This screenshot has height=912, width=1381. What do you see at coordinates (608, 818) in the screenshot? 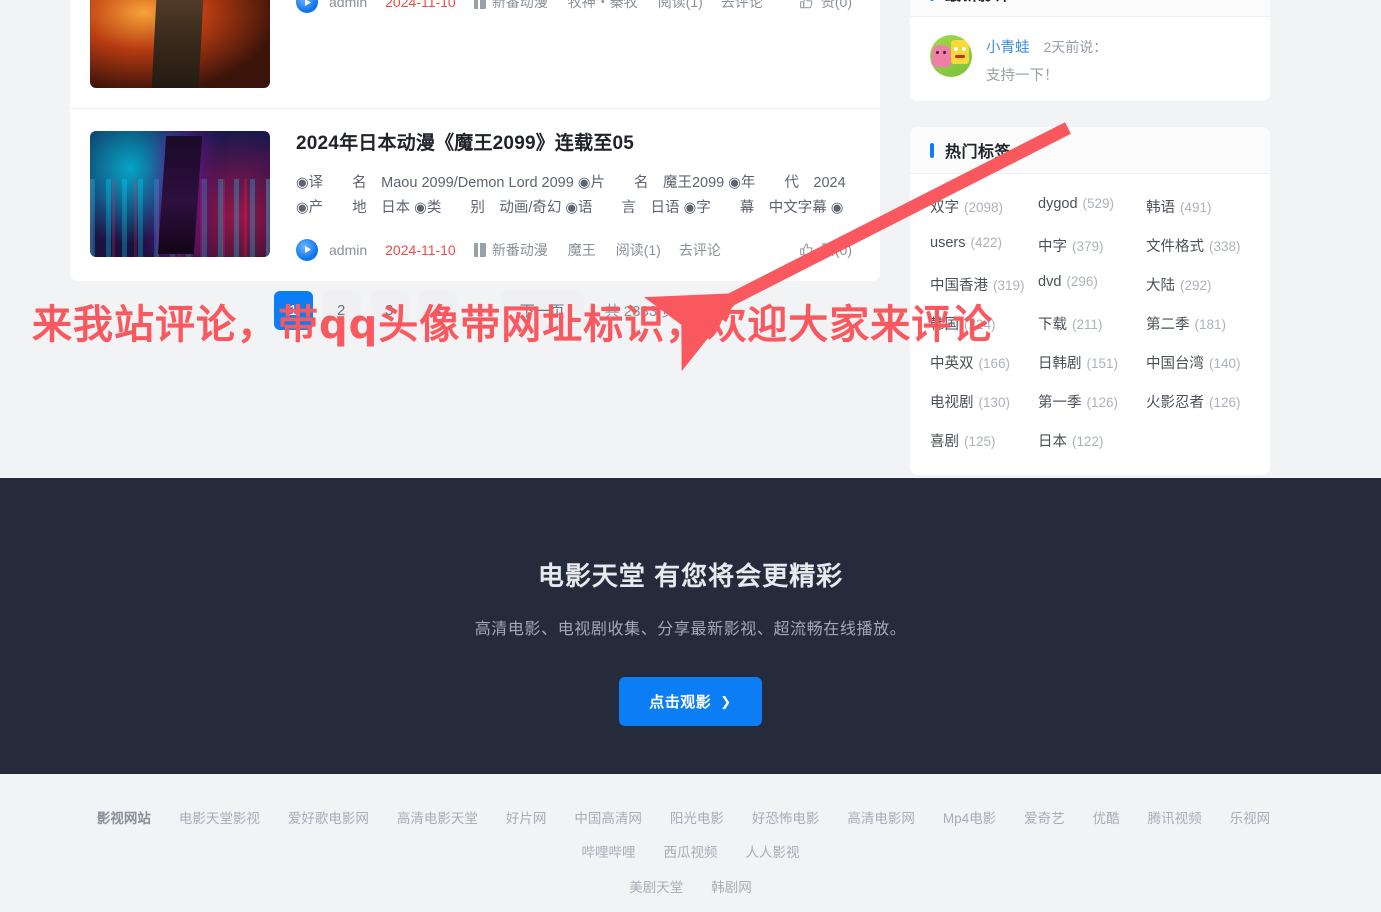
I see `footer-link: 中国高清网` at bounding box center [608, 818].